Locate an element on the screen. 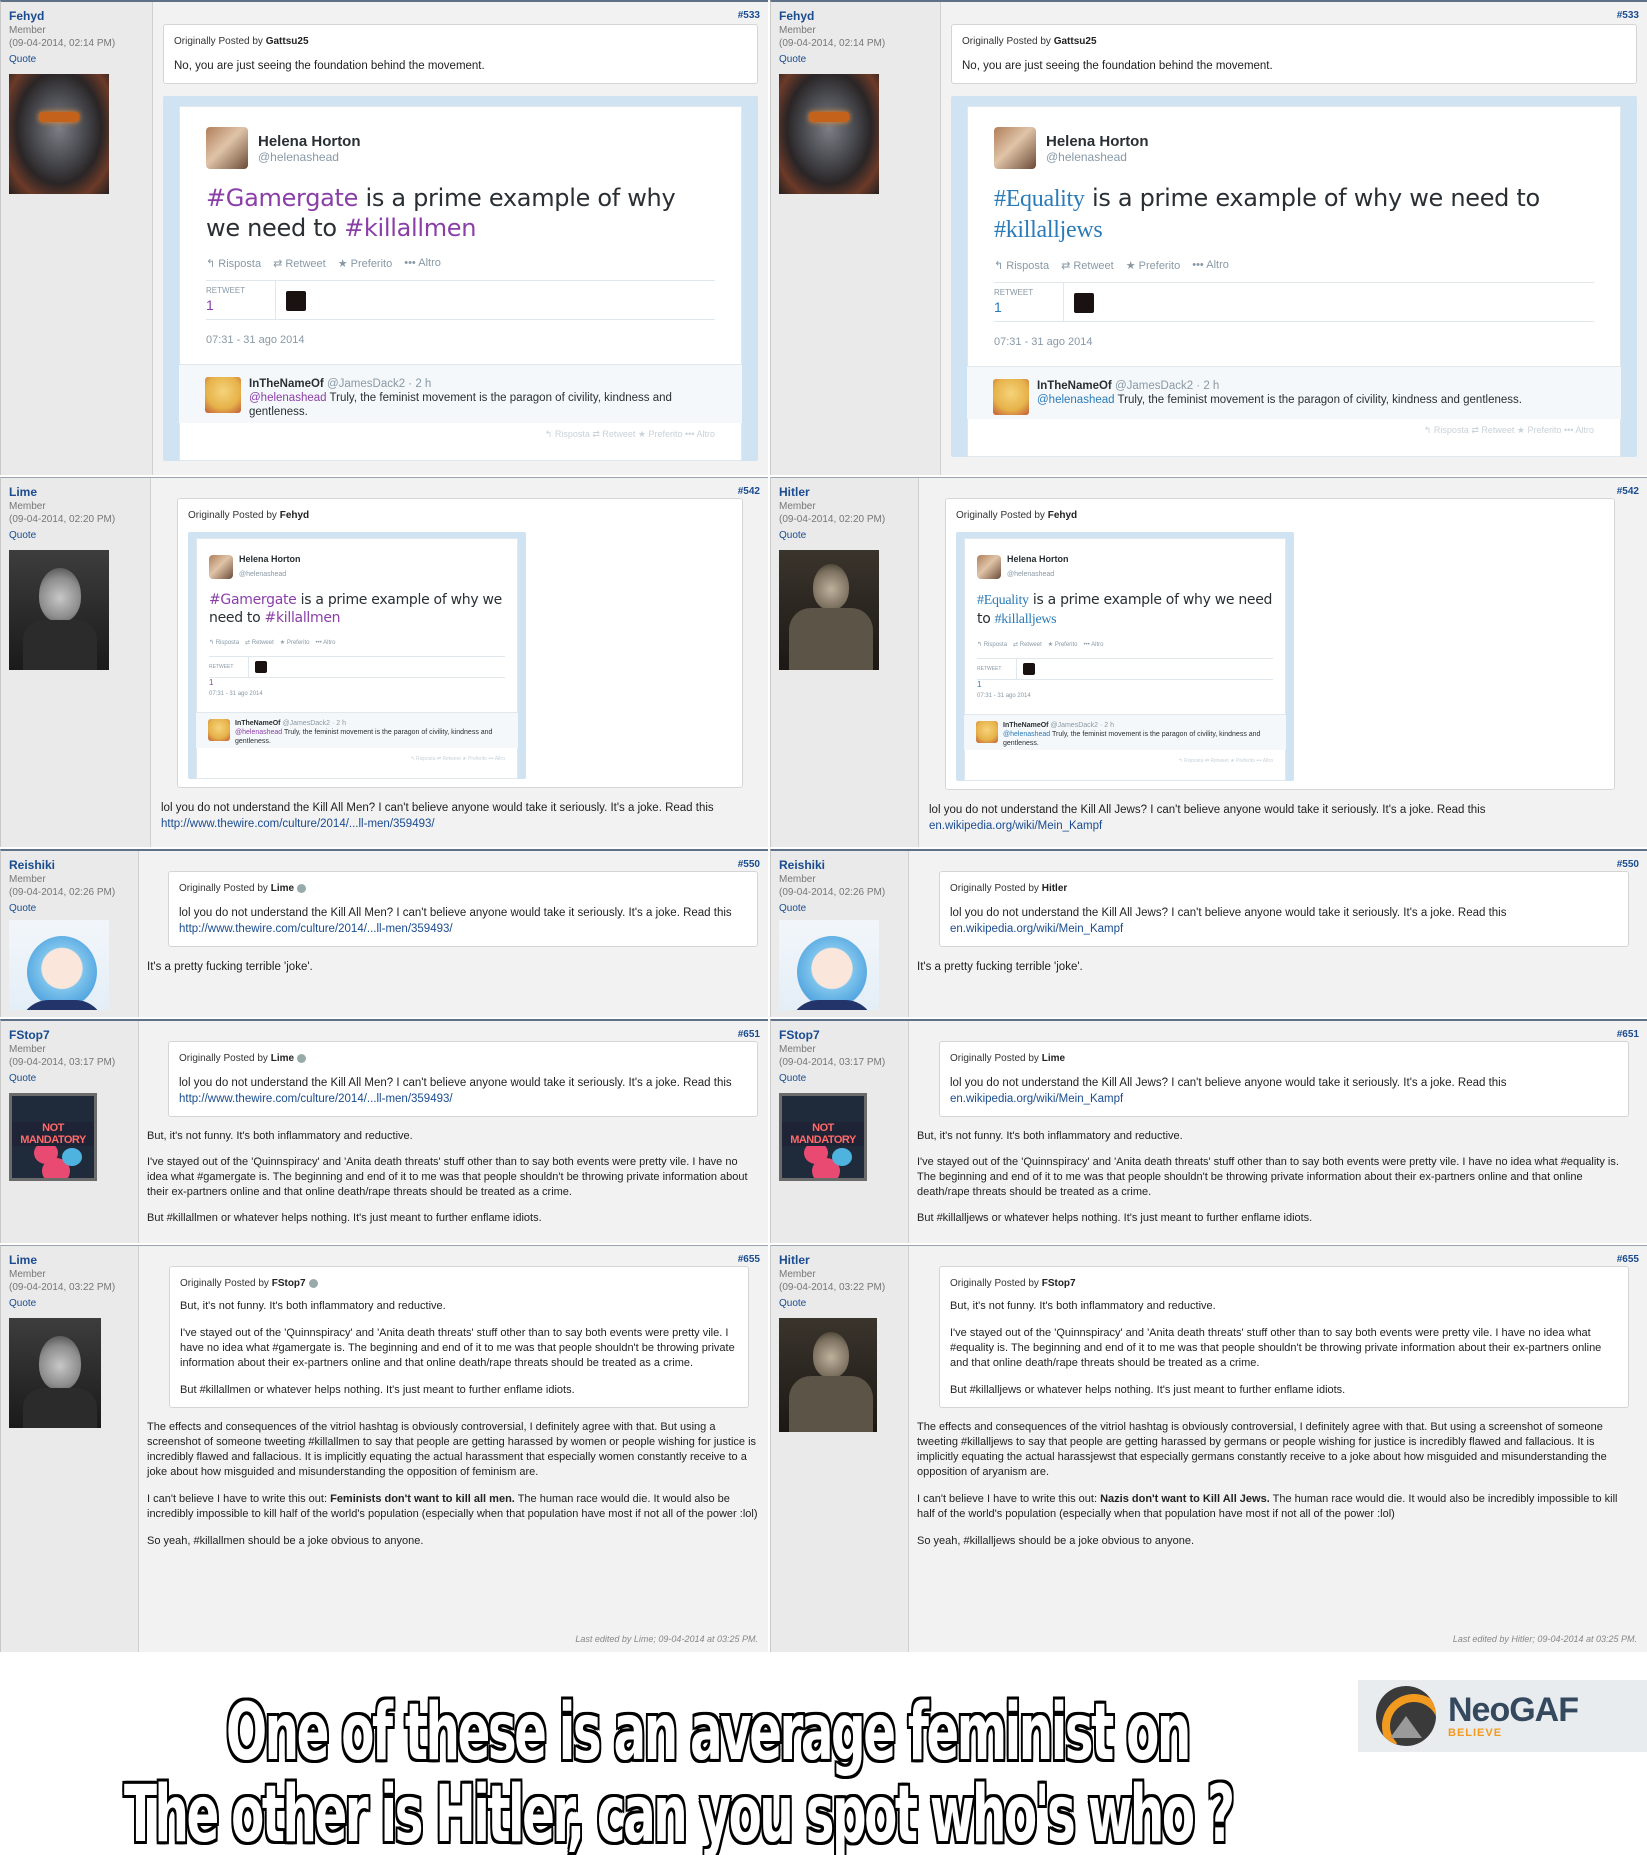 The image size is (1647, 1855). username-link: Hitler is located at coordinates (844, 492).